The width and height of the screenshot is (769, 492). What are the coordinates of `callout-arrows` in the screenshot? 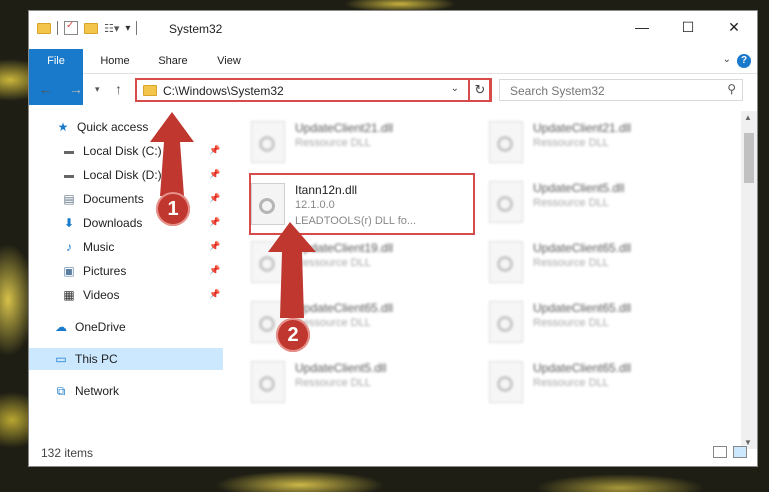 It's located at (233, 215).